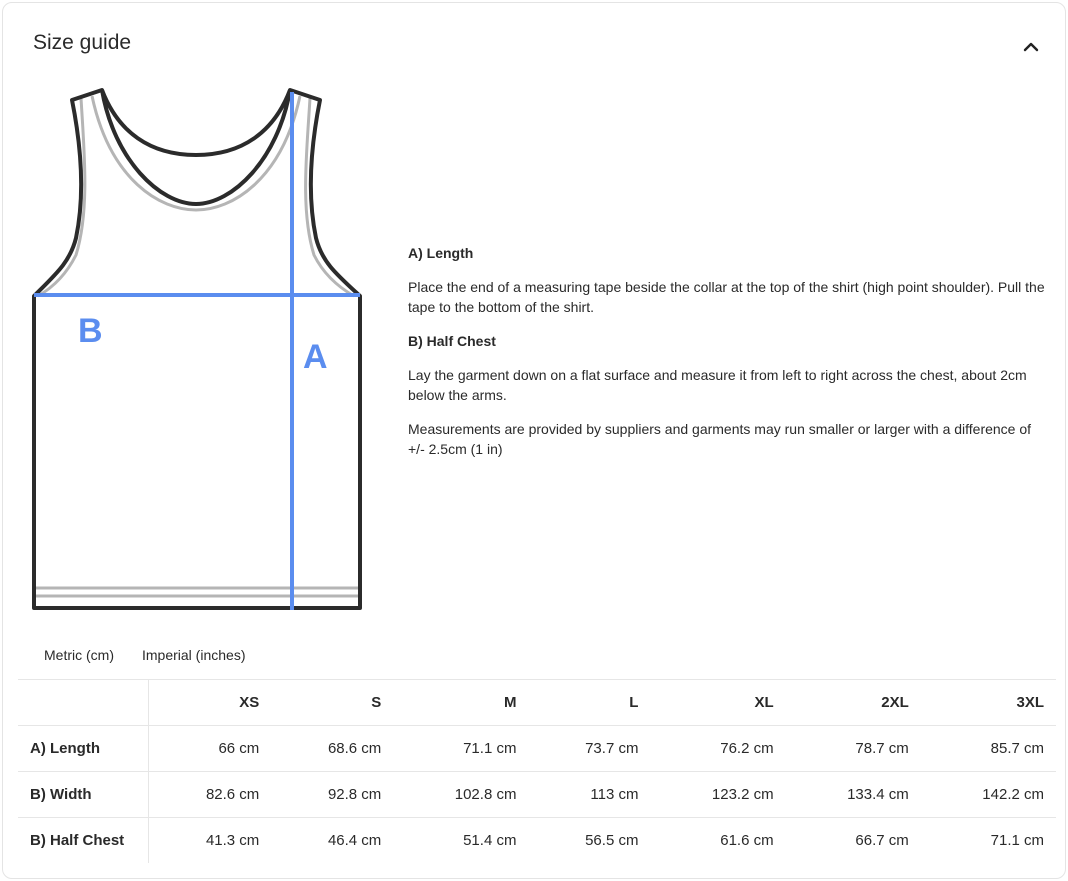  What do you see at coordinates (315, 357) in the screenshot?
I see `label-a: A` at bounding box center [315, 357].